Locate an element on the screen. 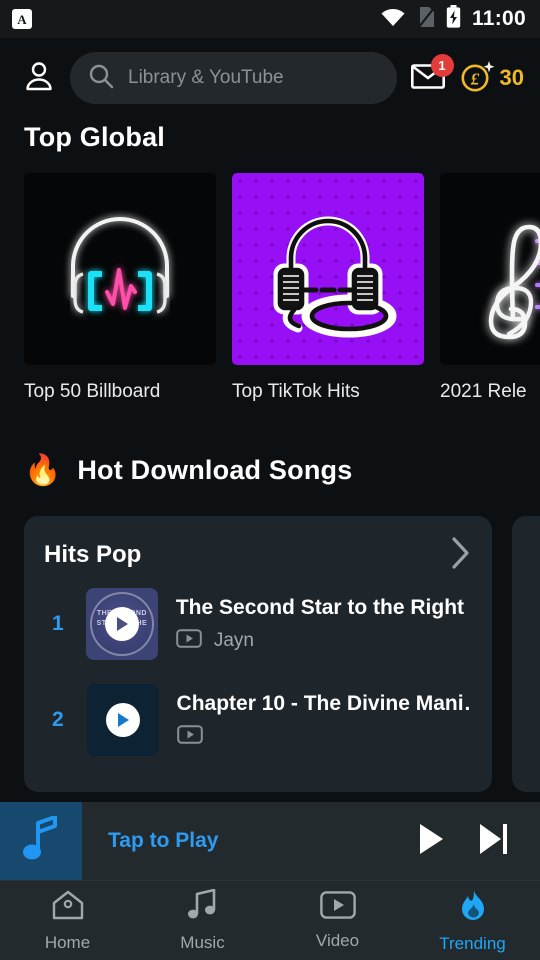 The width and height of the screenshot is (540, 960). coin-amount: 30 is located at coordinates (511, 77).